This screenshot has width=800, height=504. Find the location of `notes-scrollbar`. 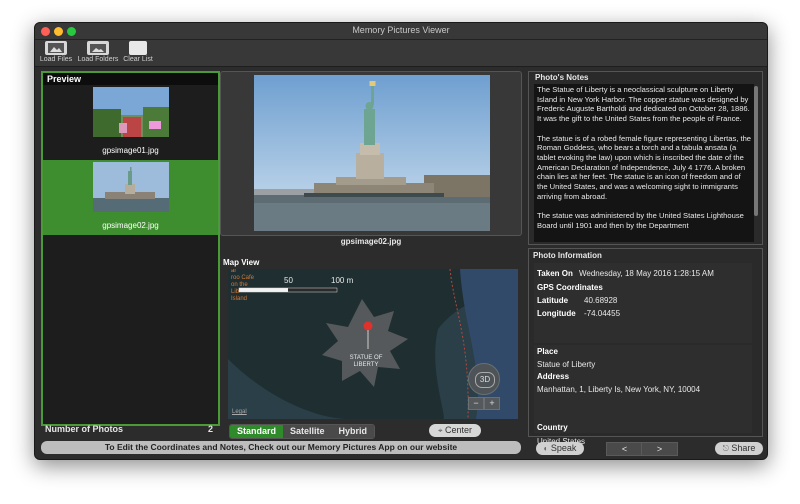

notes-scrollbar is located at coordinates (756, 151).